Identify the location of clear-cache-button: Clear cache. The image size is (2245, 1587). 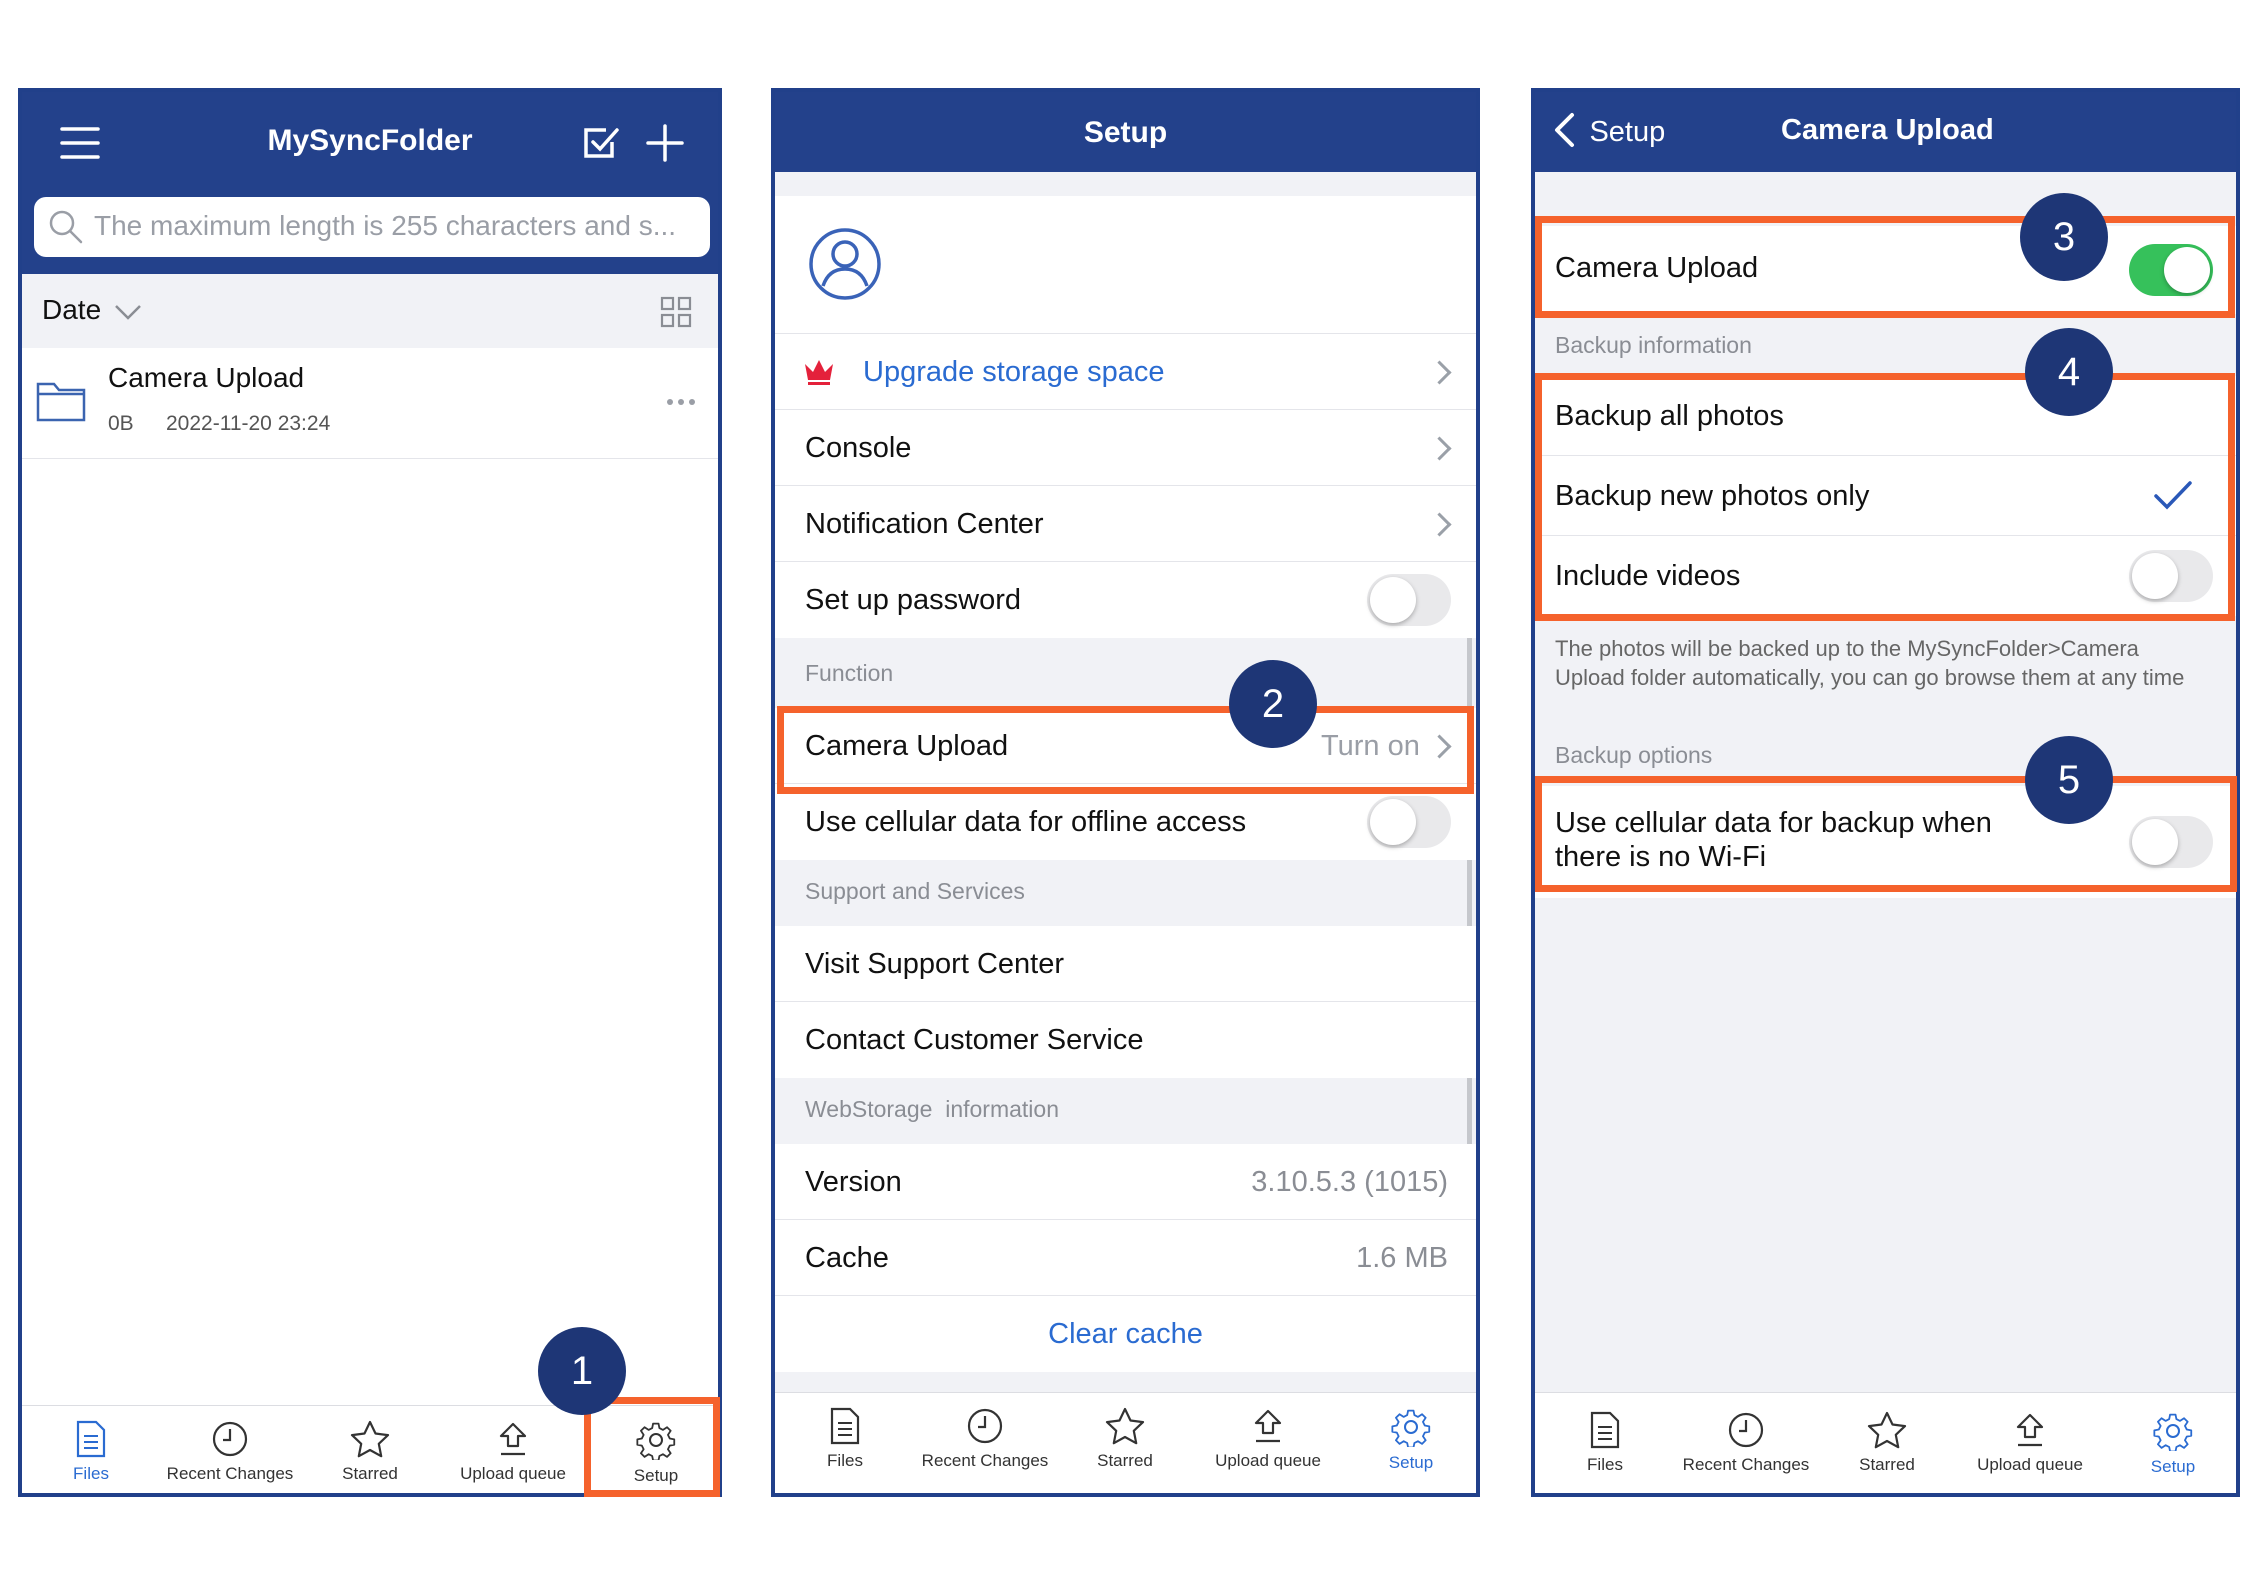
(1125, 1334).